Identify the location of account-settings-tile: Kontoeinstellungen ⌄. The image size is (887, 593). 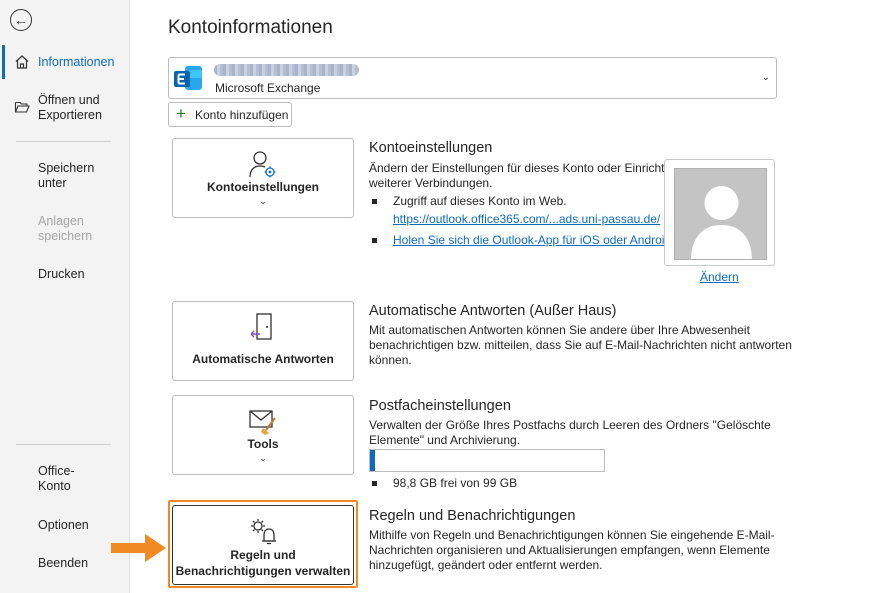
(263, 178).